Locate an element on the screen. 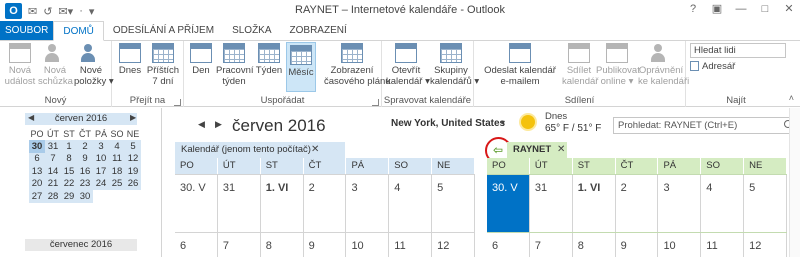  new-items-button: Nové položky ▾ is located at coordinates (94, 65).